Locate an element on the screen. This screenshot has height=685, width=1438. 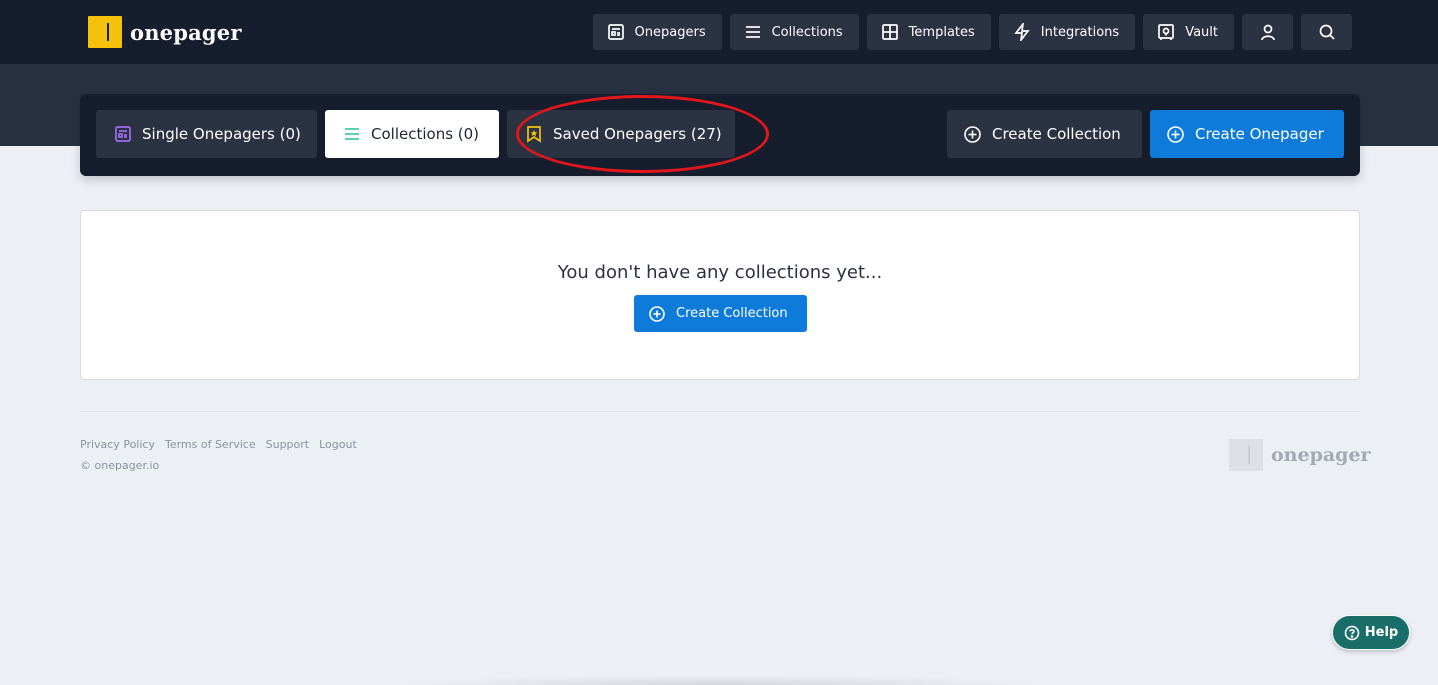
help-button: Help is located at coordinates (1371, 632).